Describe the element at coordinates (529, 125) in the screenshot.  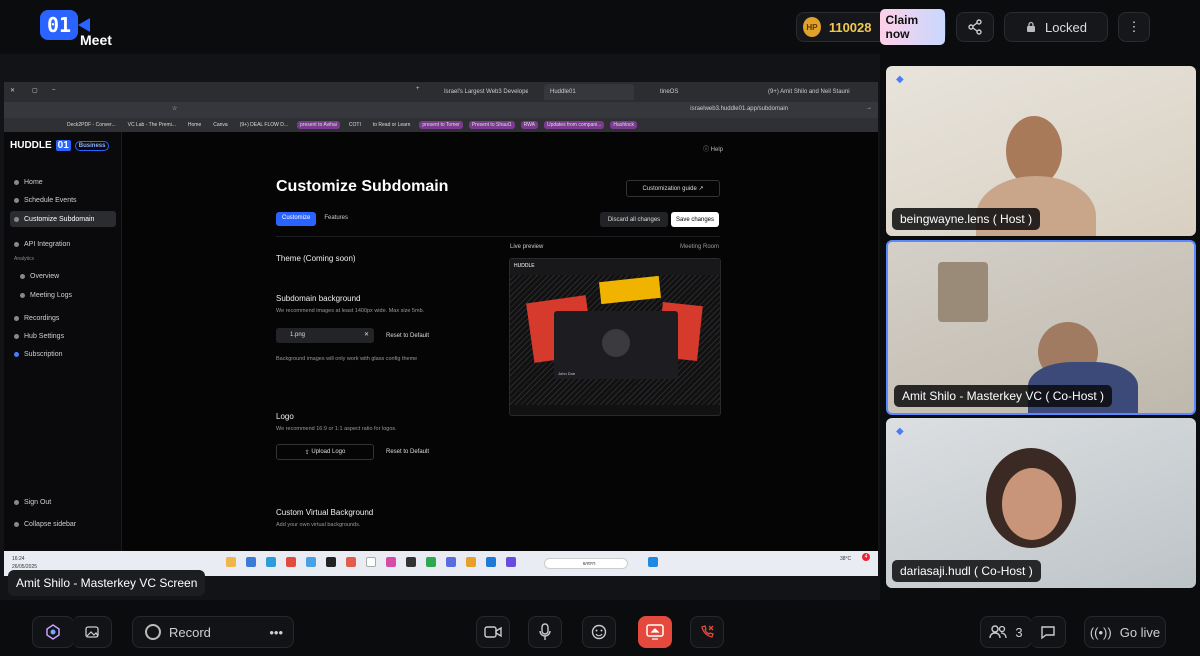
I see `bookmark: RWA` at that location.